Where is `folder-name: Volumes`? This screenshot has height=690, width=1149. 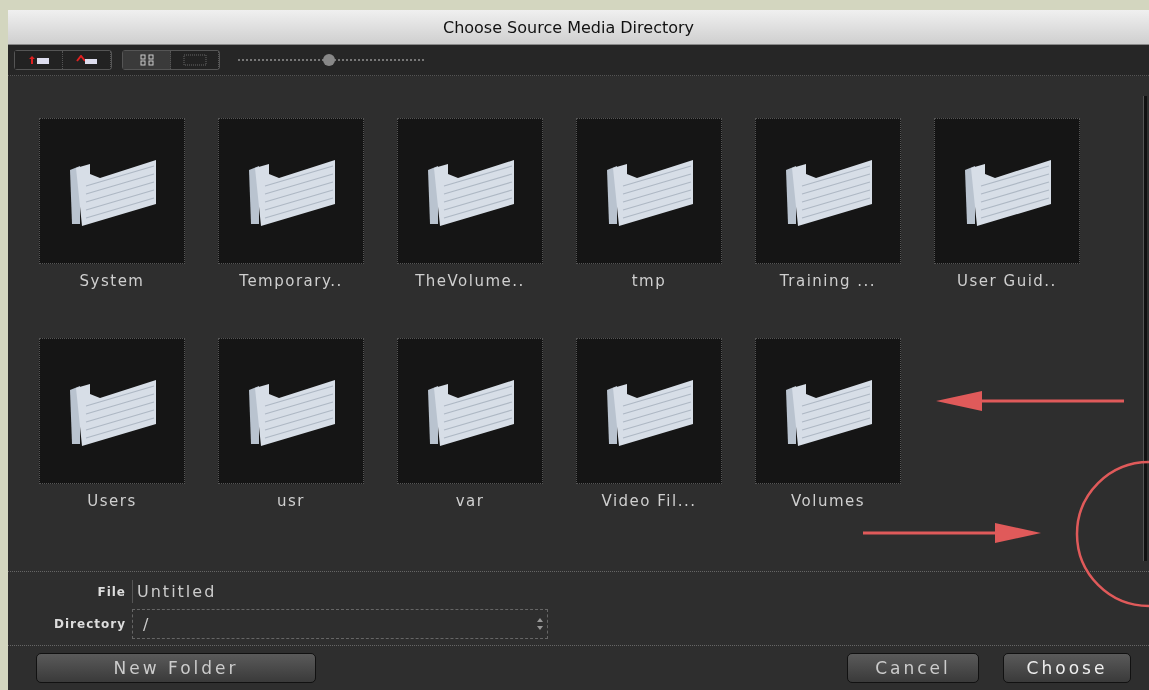
folder-name: Volumes is located at coordinates (828, 501).